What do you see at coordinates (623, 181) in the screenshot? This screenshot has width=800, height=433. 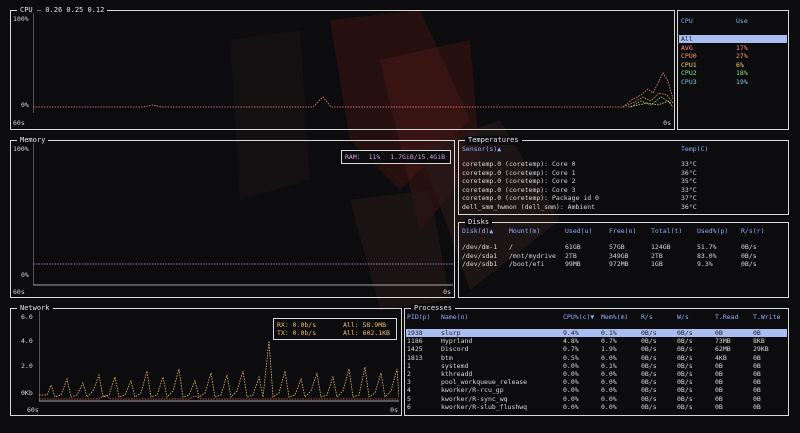 I see `temps-row: coretemp.0 (coretemp): Core 2 35°C` at bounding box center [623, 181].